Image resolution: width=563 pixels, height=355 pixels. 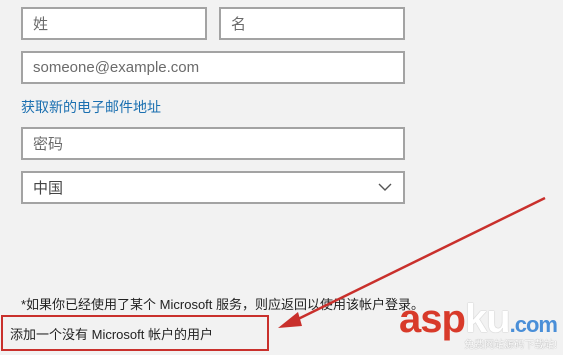 I want to click on first-name-field: 姓, so click(x=114, y=23).